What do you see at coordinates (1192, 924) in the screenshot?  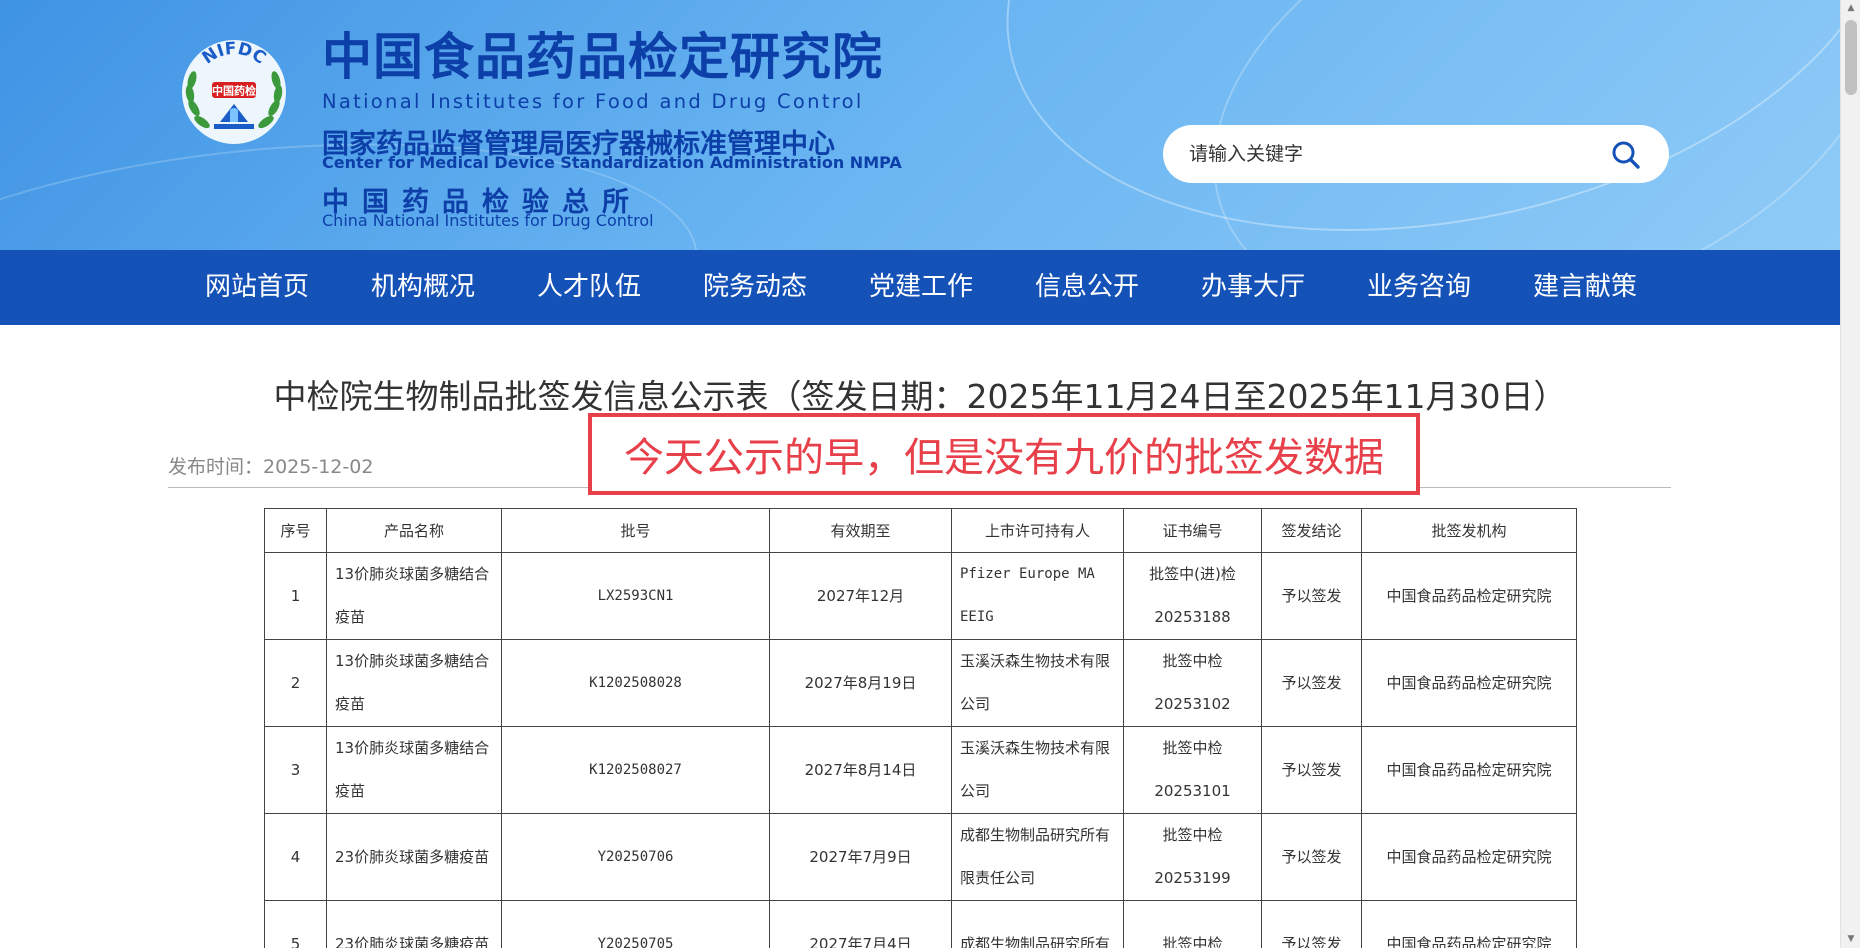 I see `cell-cert: 批签中检` at bounding box center [1192, 924].